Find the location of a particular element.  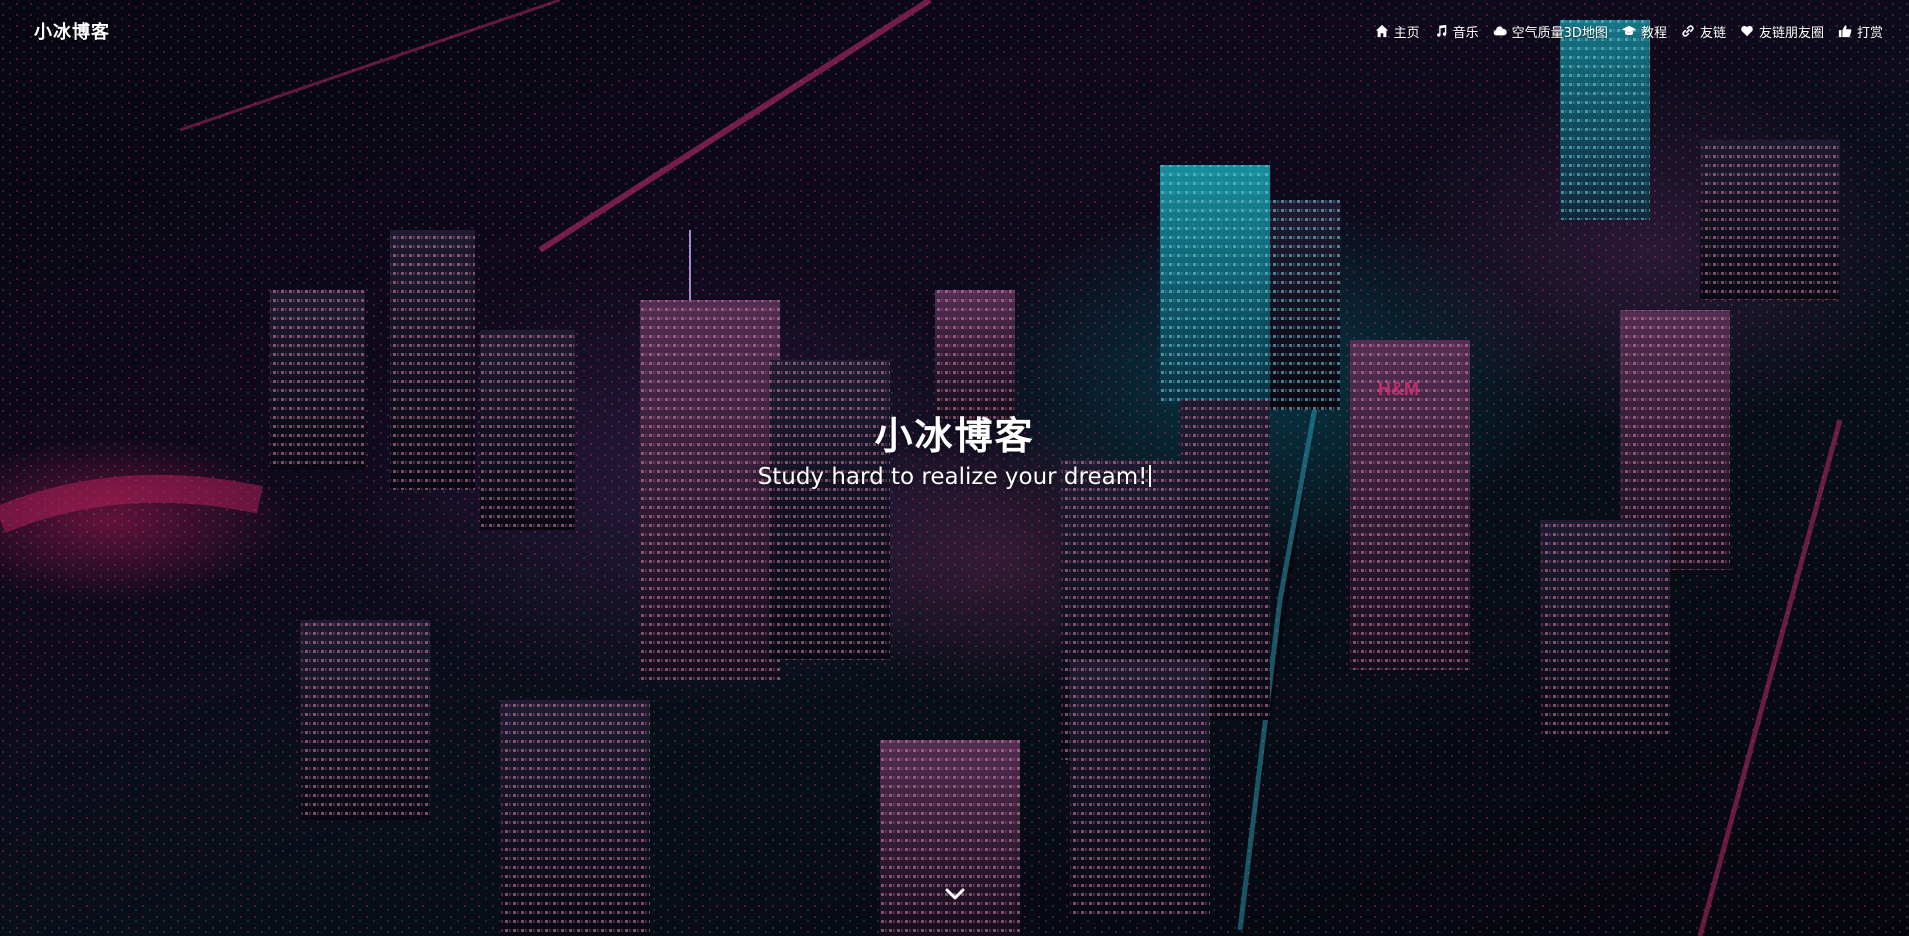

site-brand: 小冰博客 is located at coordinates (72, 31).